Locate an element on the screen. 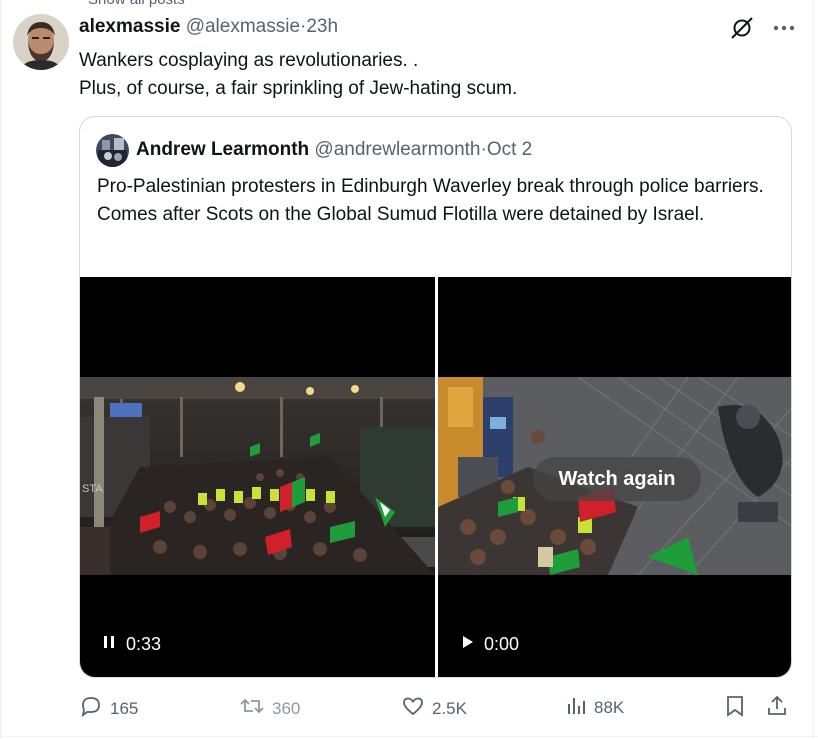 The image size is (818, 739). quoted-avatar is located at coordinates (112, 150).